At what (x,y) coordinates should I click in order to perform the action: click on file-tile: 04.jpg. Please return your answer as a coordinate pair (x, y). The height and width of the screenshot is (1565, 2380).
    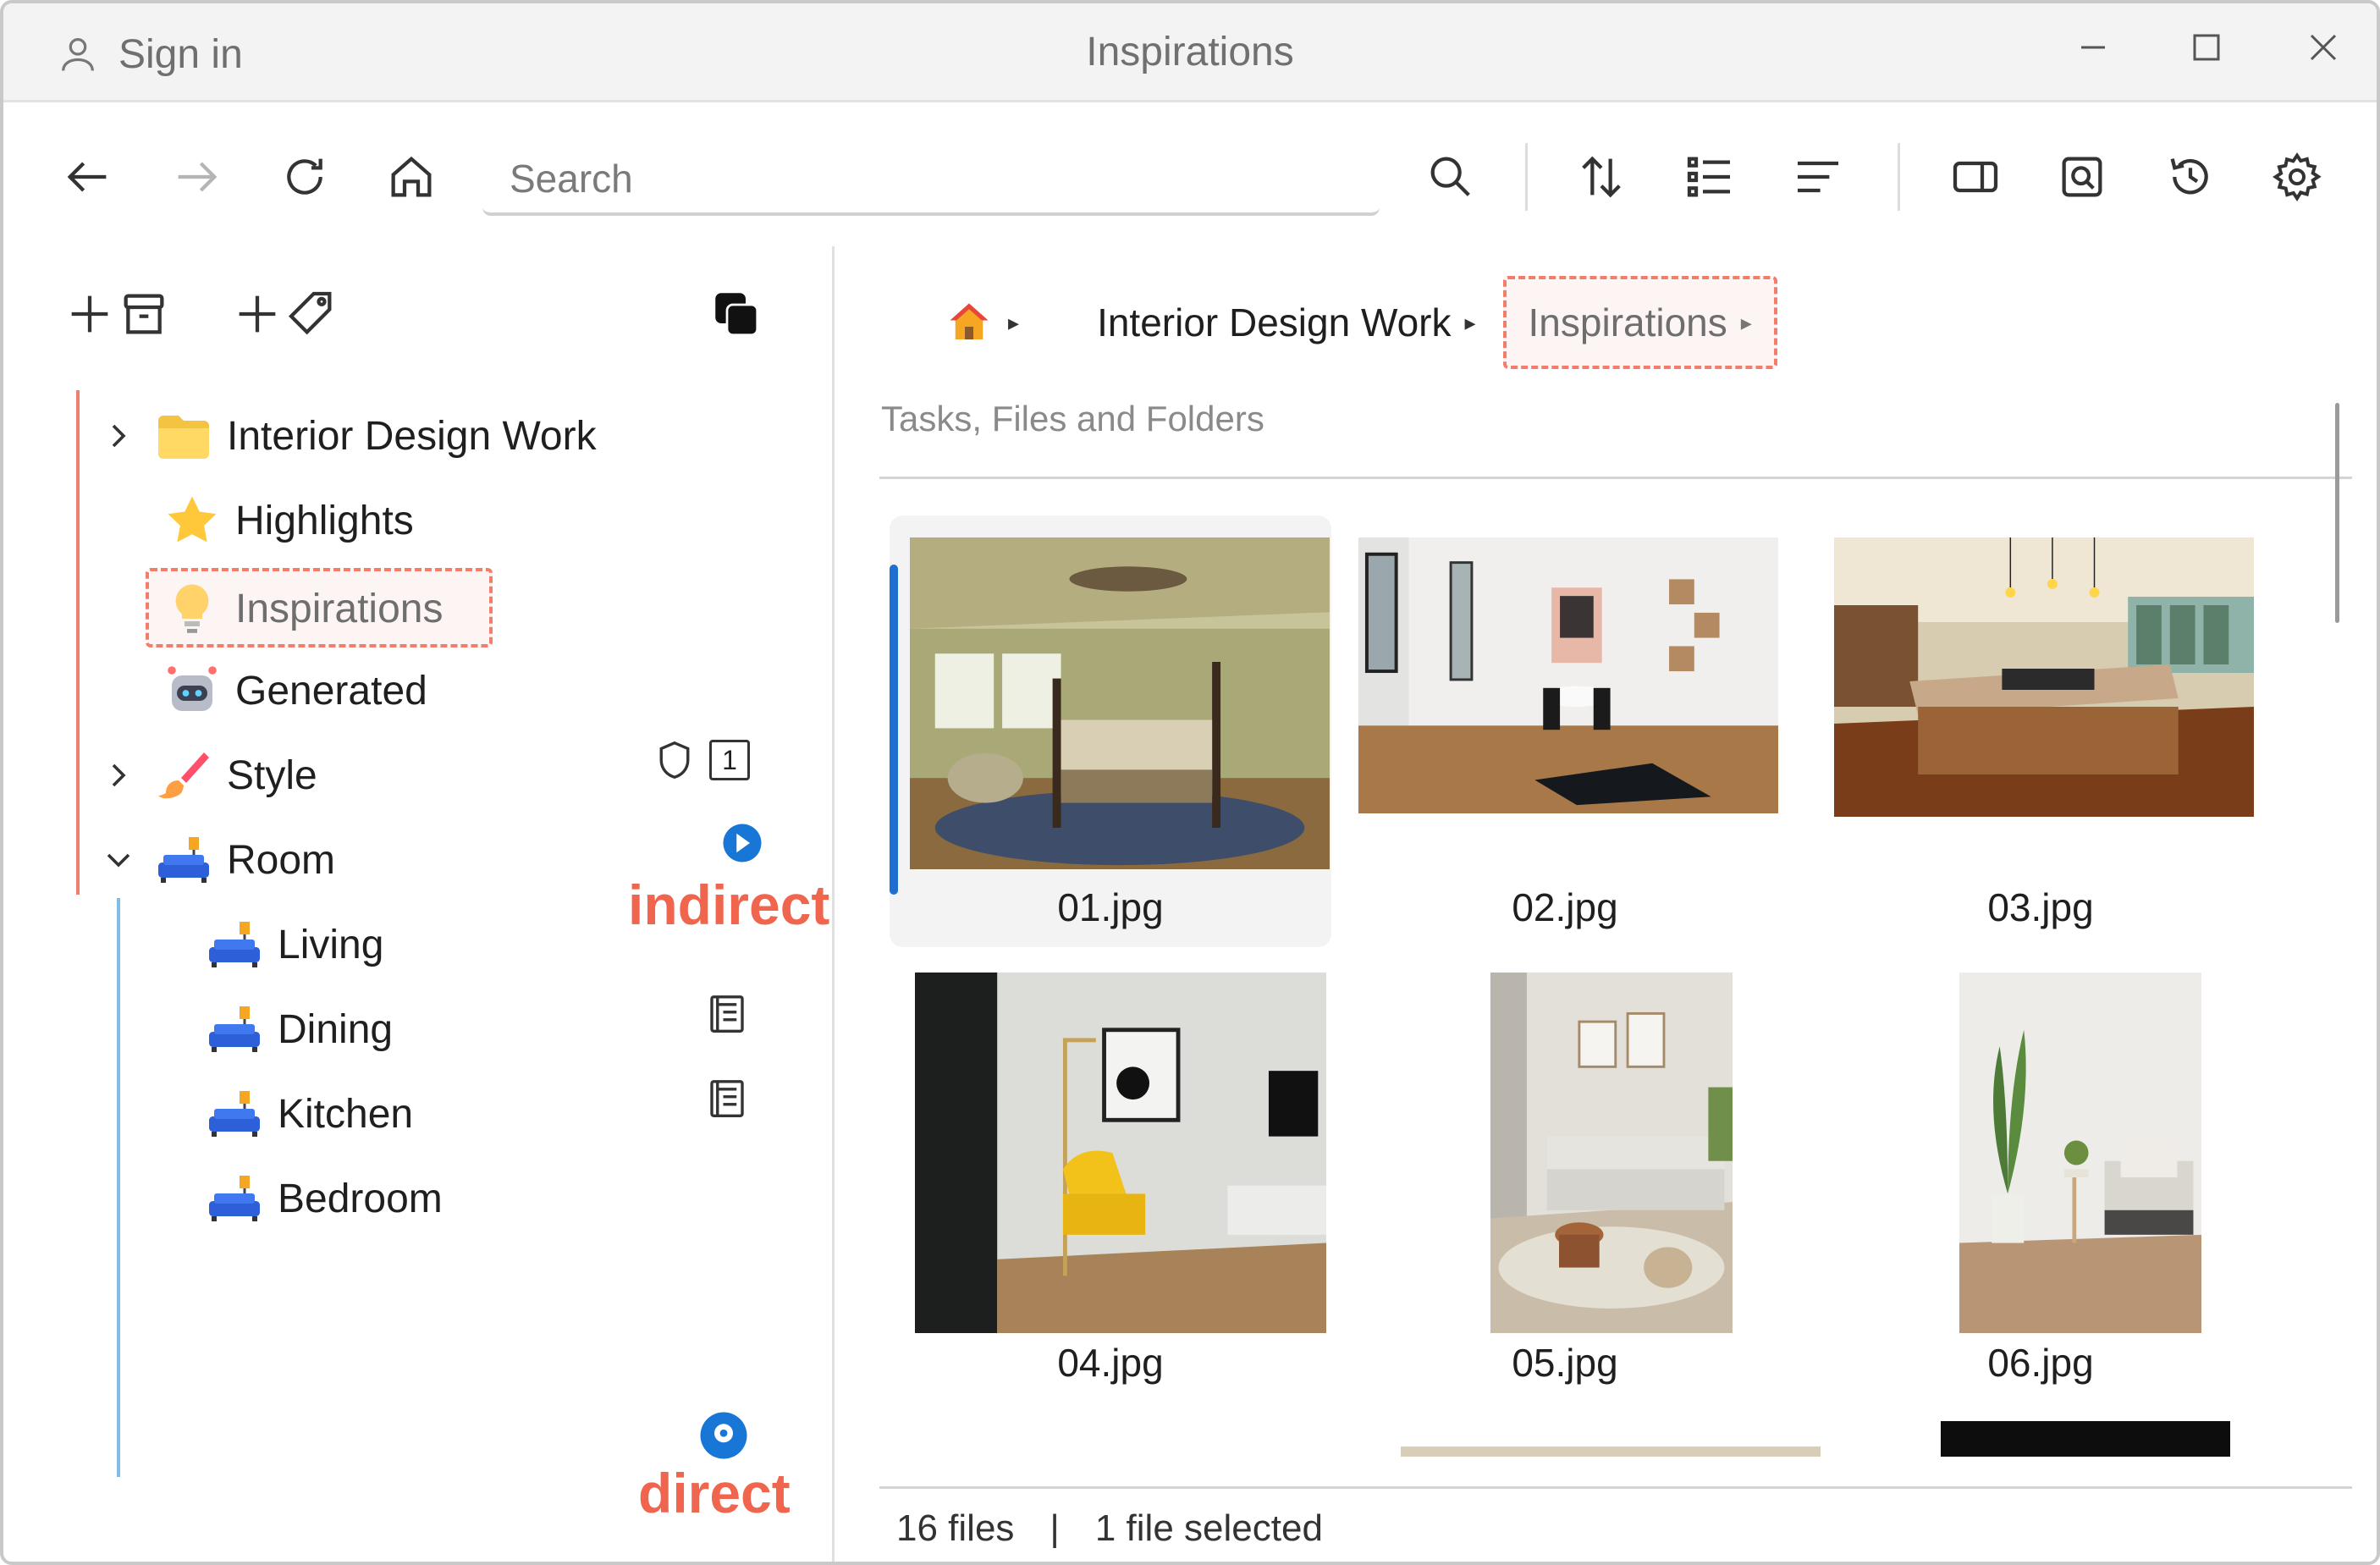
    Looking at the image, I should click on (1110, 1189).